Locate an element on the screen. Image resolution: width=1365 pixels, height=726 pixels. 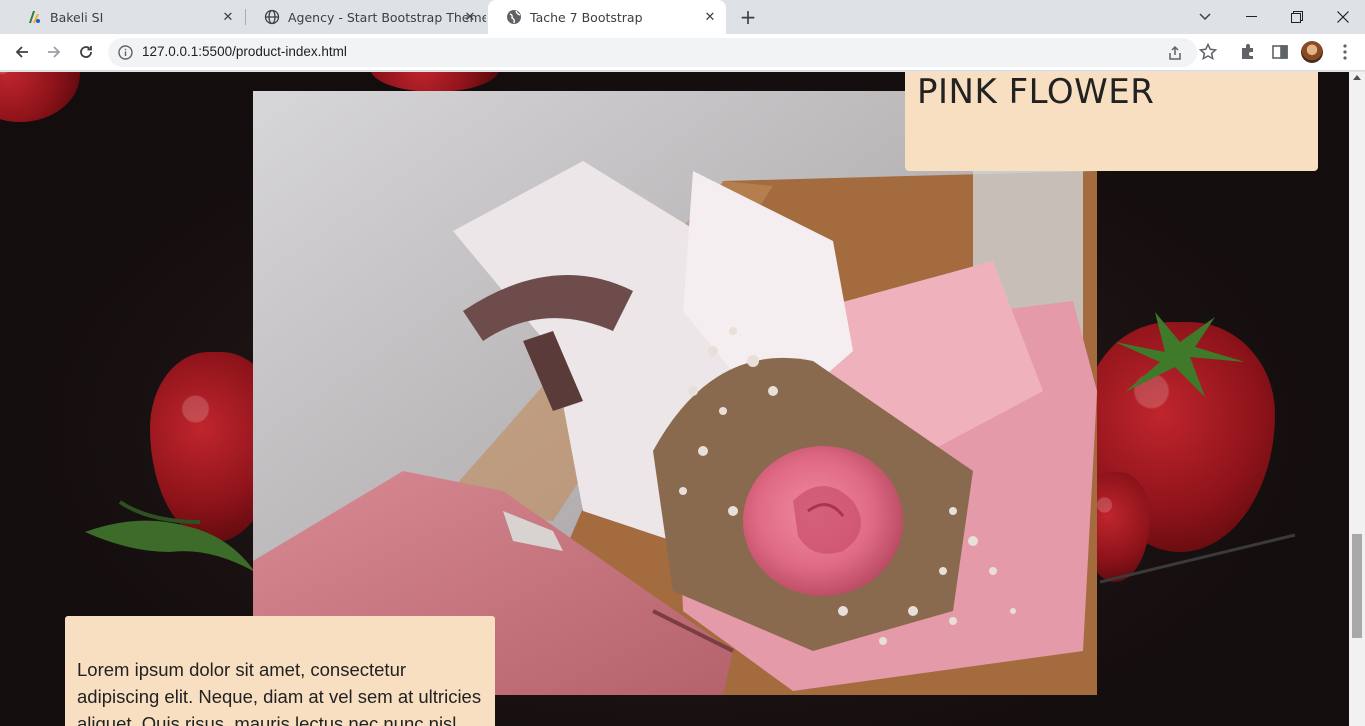
address-bar: 127.0.0.1:5500/product-index.html is located at coordinates (652, 52).